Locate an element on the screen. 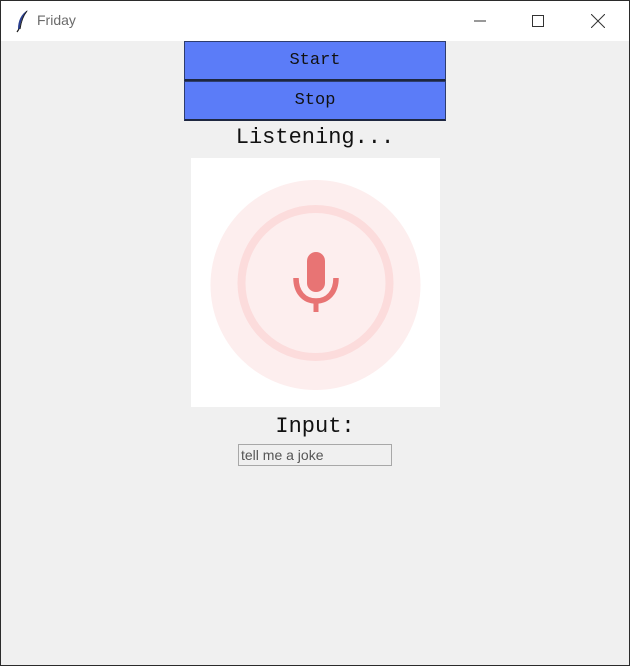 Image resolution: width=630 pixels, height=666 pixels. maximize-icon is located at coordinates (538, 21).